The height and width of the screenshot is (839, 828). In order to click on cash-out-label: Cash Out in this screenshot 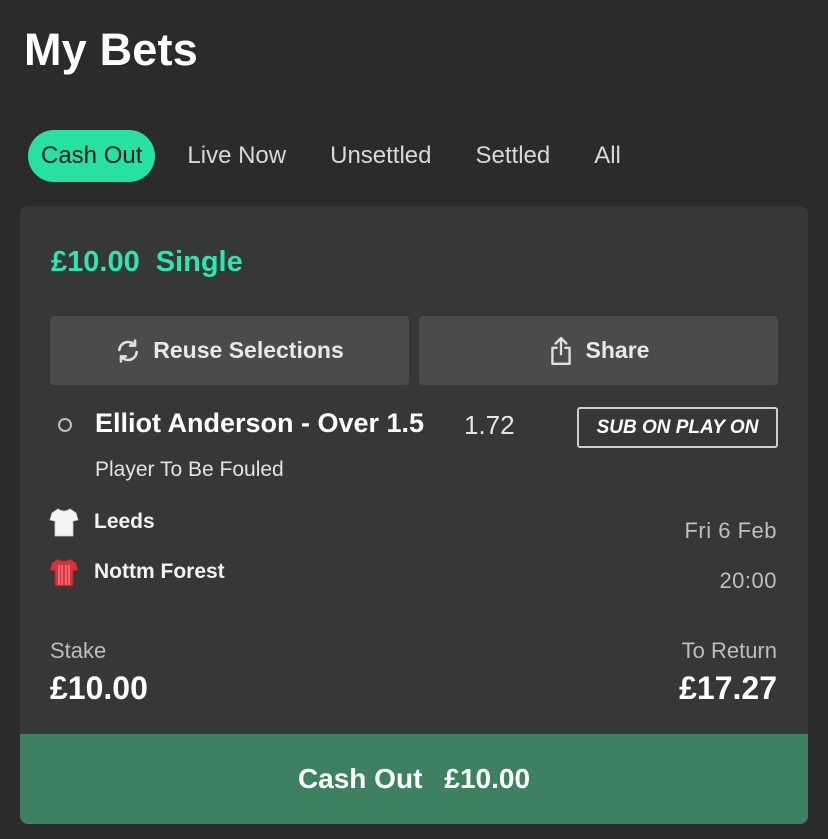, I will do `click(360, 778)`.